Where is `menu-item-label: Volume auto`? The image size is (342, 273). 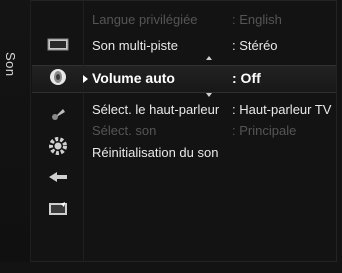
menu-item-label: Volume auto is located at coordinates (133, 78).